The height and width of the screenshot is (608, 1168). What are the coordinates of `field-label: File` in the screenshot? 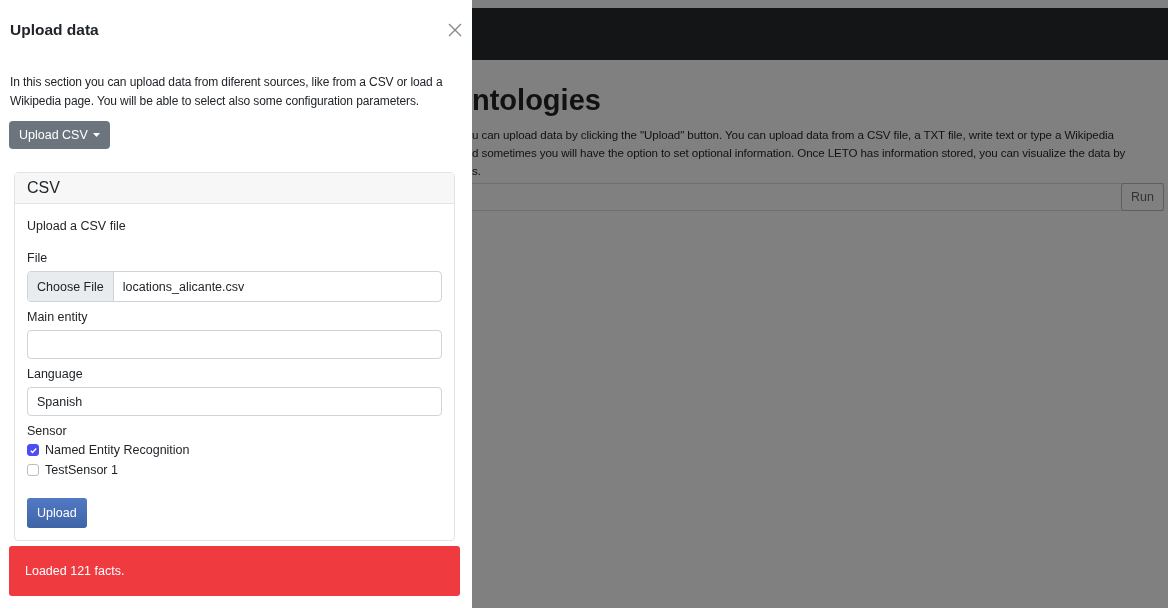 It's located at (38, 258).